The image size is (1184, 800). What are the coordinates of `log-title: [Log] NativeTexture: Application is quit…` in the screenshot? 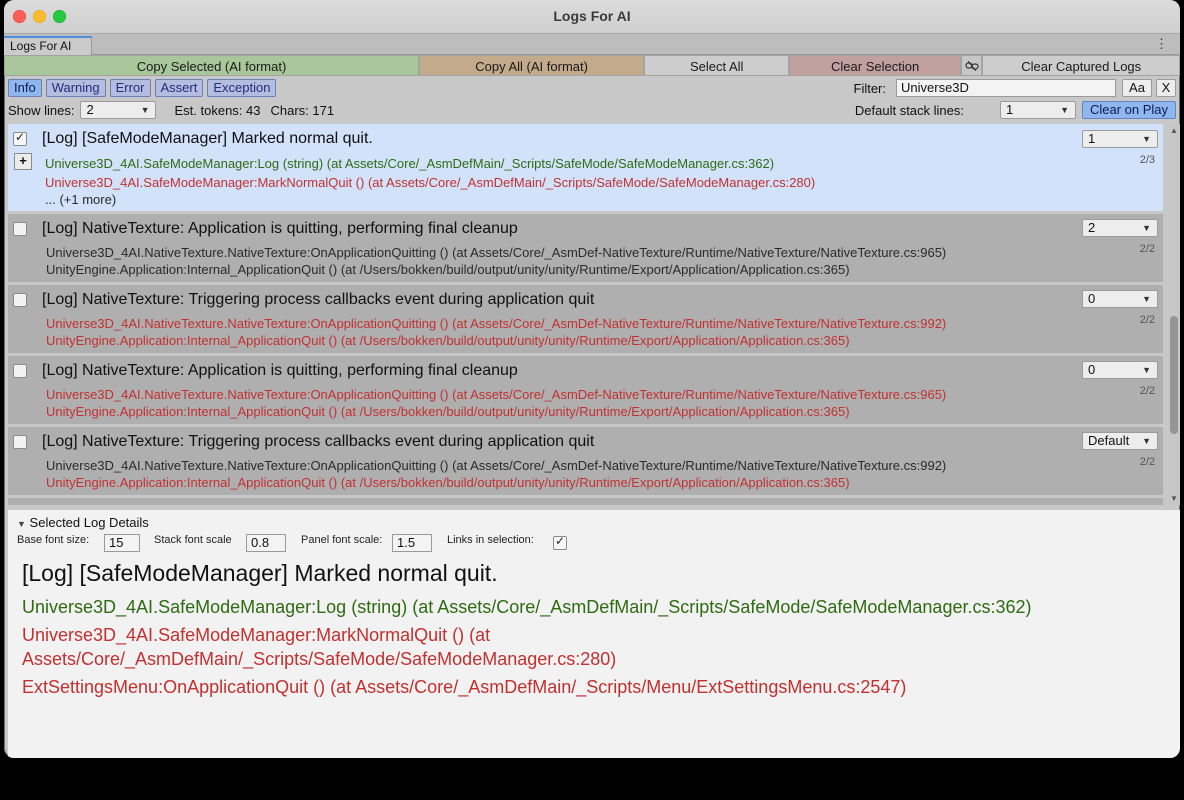 It's located at (280, 370).